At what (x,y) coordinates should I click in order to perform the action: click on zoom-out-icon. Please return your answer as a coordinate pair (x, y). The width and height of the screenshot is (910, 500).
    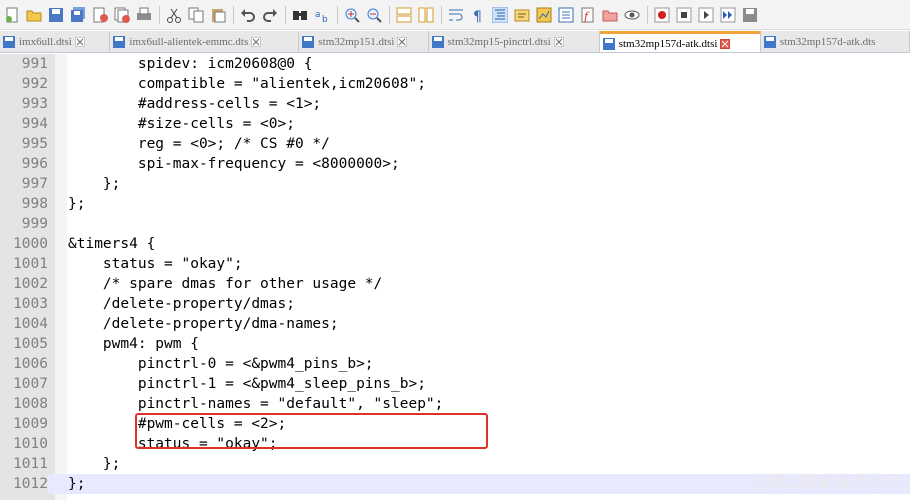
    Looking at the image, I should click on (374, 15).